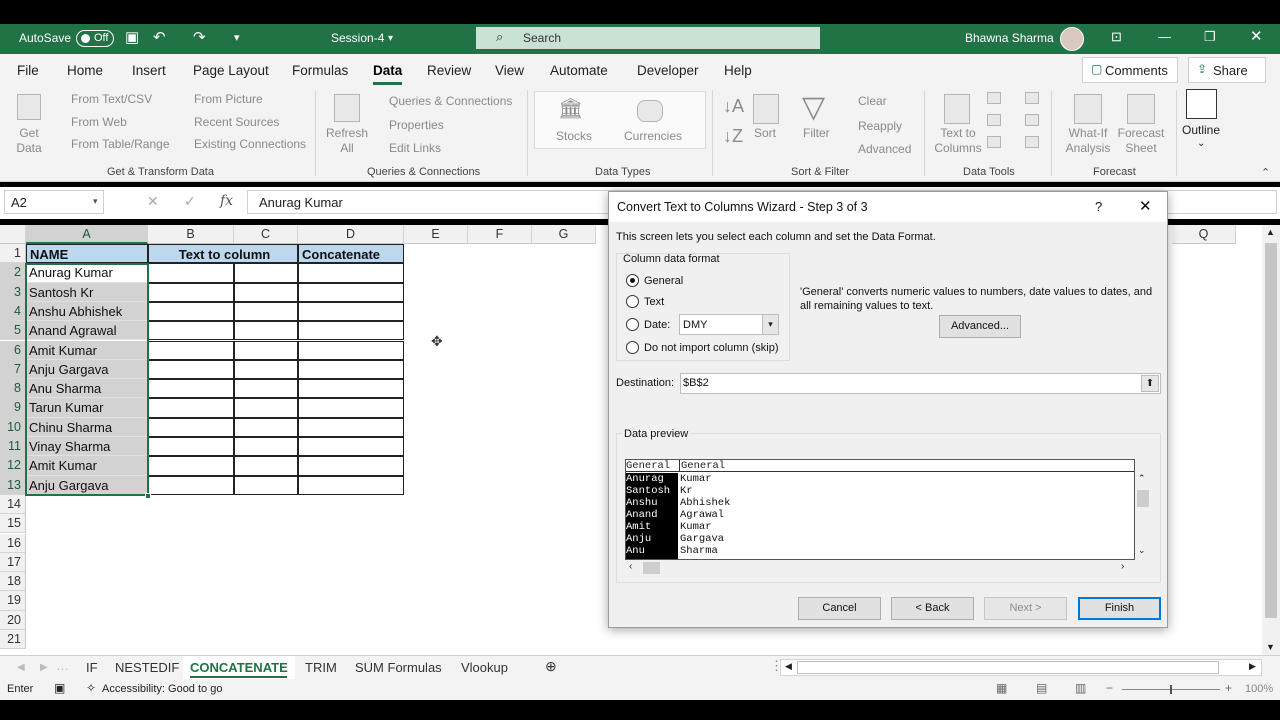 The image size is (1280, 720). What do you see at coordinates (1204, 234) in the screenshot?
I see `column-header: Q` at bounding box center [1204, 234].